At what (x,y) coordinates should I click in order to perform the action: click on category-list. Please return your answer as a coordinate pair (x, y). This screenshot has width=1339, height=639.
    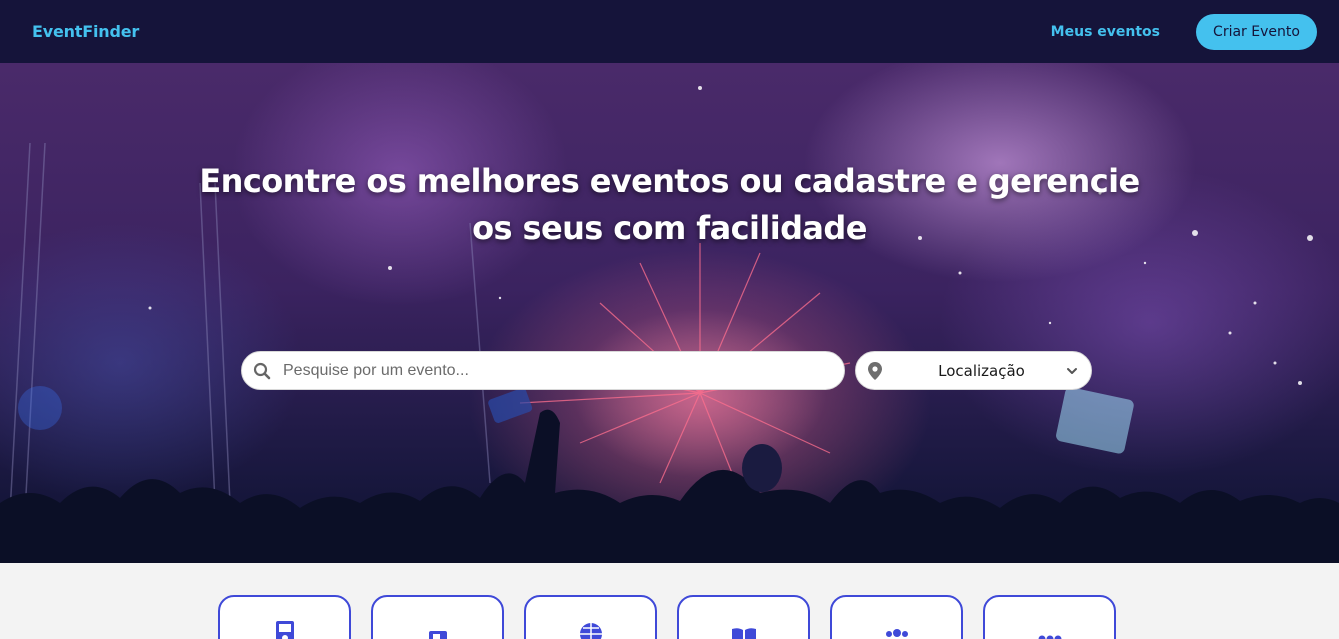
    Looking at the image, I should click on (677, 617).